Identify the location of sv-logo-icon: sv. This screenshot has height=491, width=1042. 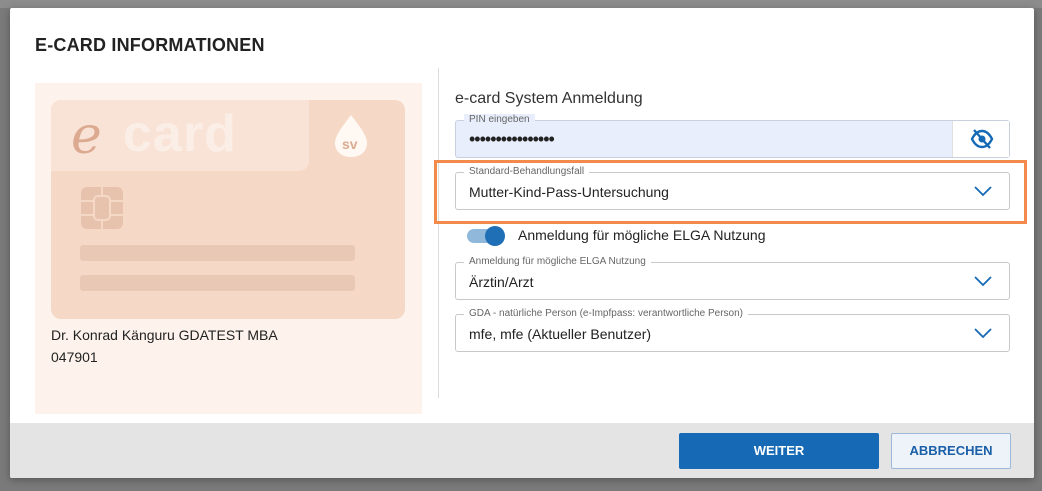
(351, 136).